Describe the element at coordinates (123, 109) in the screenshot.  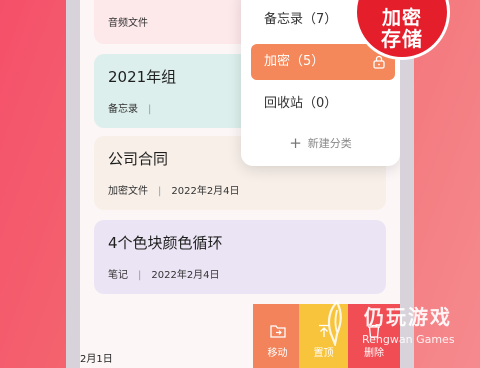
I see `note-type: 备忘录` at that location.